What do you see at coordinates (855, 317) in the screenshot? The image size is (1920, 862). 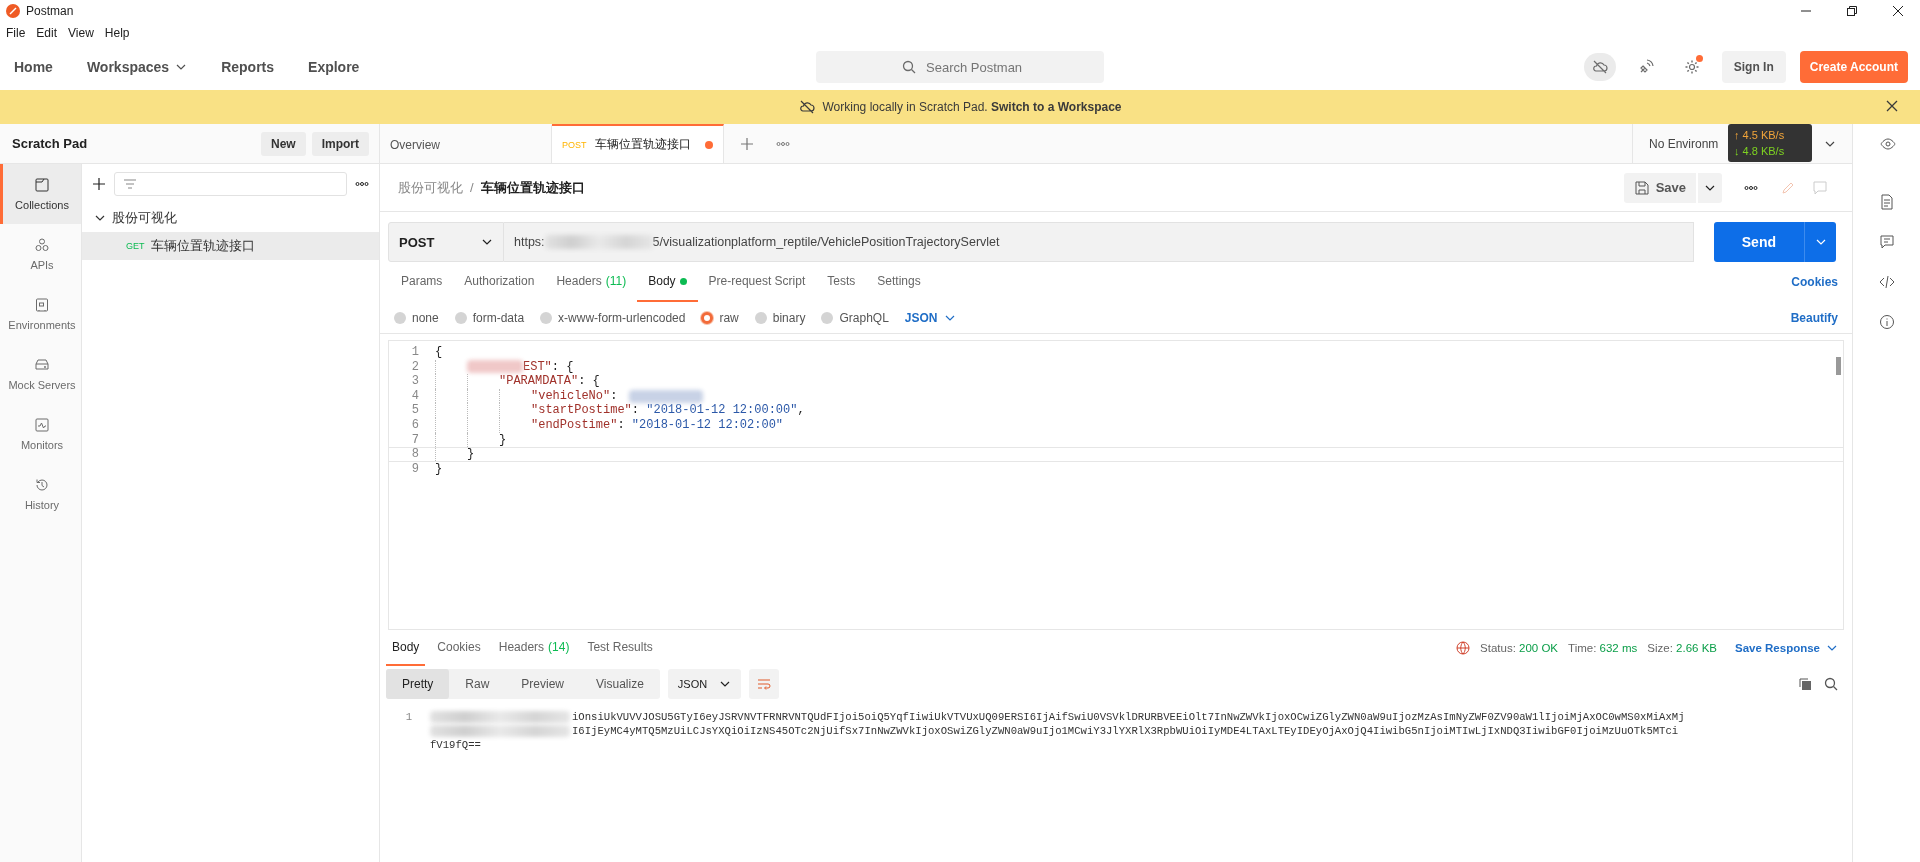 I see `body-type-radio: GraphQL` at bounding box center [855, 317].